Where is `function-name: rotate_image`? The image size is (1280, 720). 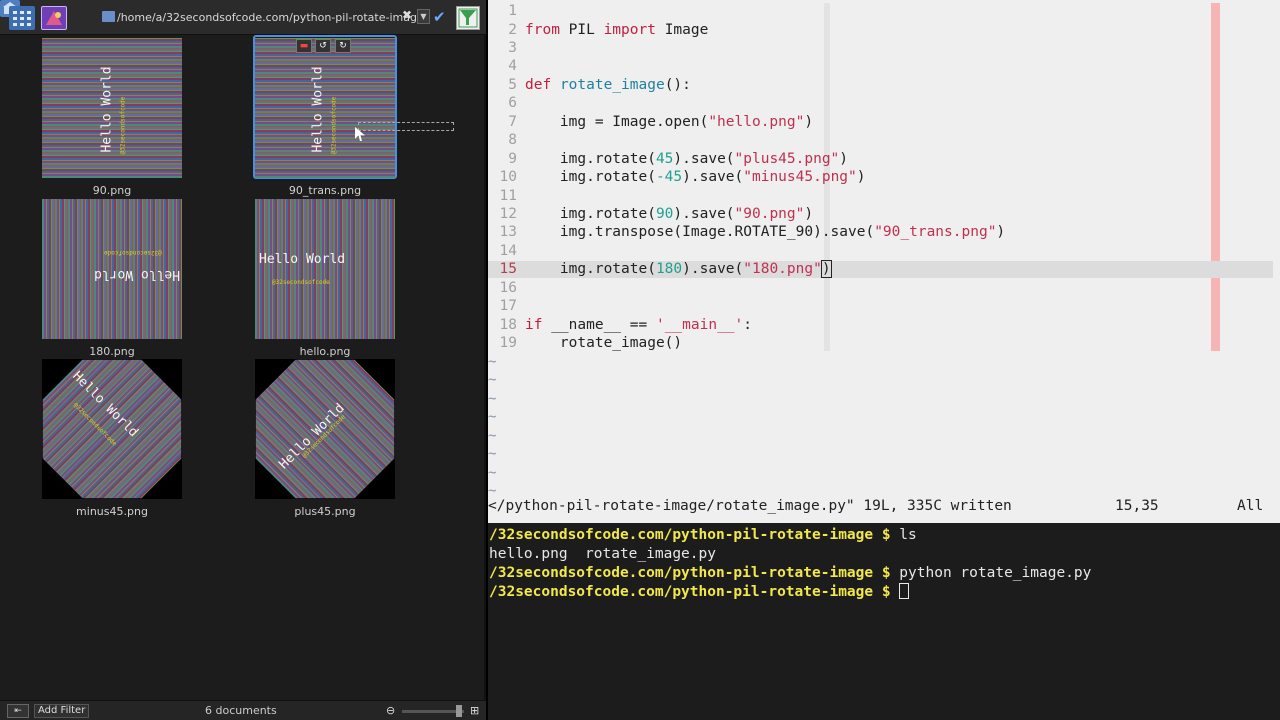 function-name: rotate_image is located at coordinates (612, 85).